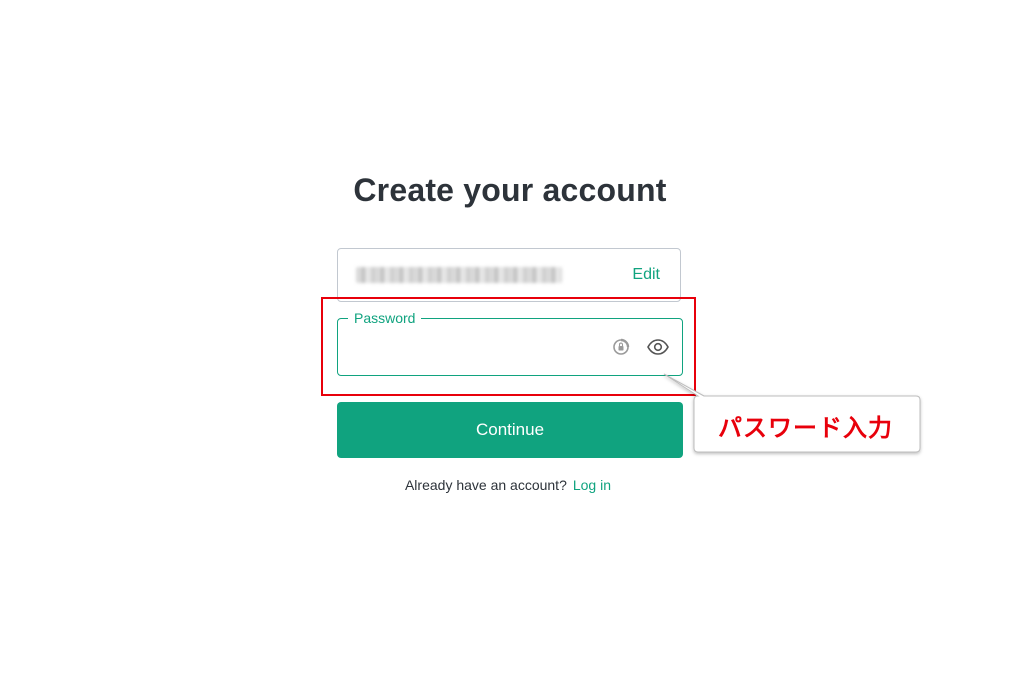  I want to click on annotation-text: パスワード入力, so click(805, 428).